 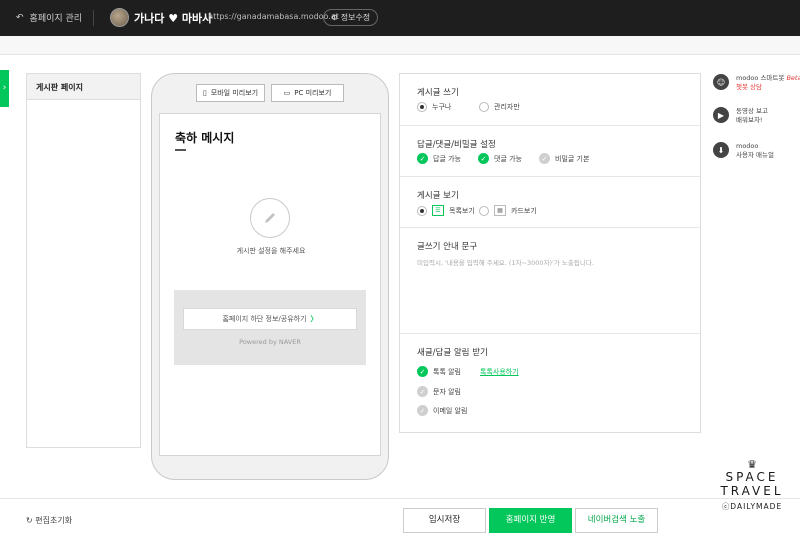 What do you see at coordinates (29, 520) in the screenshot?
I see `reset-icon: ↻` at bounding box center [29, 520].